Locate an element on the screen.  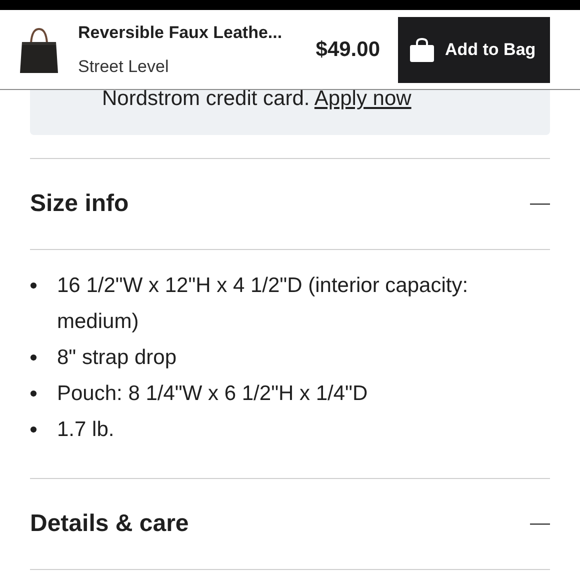
banner-text: Nordstrom credit card. Apply now is located at coordinates (257, 98).